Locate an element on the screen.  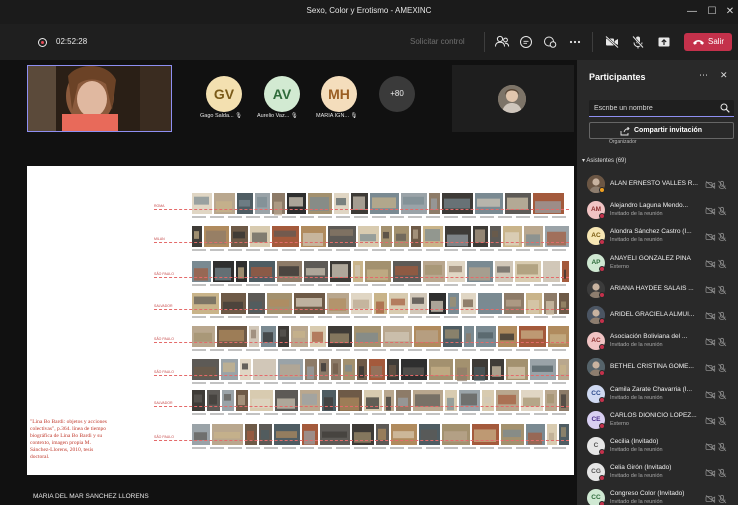
search-icon is located at coordinates (725, 108).